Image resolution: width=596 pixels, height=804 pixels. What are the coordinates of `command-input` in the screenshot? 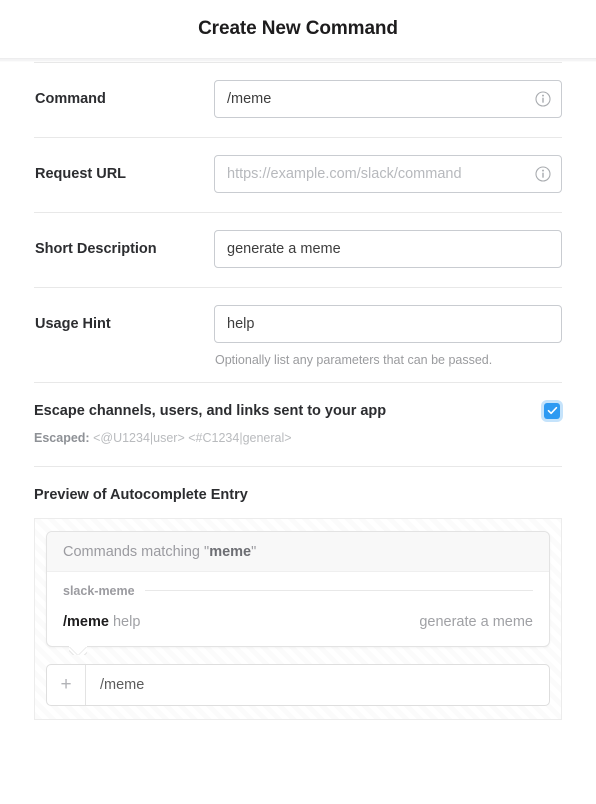 It's located at (388, 99).